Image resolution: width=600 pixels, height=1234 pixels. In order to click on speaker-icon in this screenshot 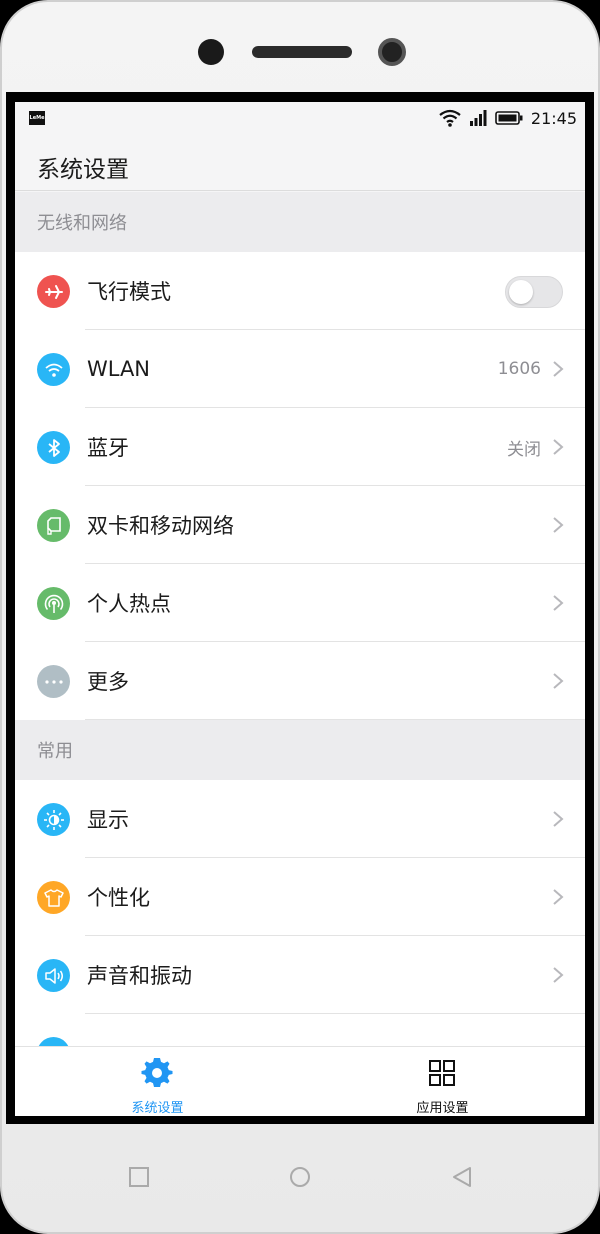, I will do `click(53, 975)`.